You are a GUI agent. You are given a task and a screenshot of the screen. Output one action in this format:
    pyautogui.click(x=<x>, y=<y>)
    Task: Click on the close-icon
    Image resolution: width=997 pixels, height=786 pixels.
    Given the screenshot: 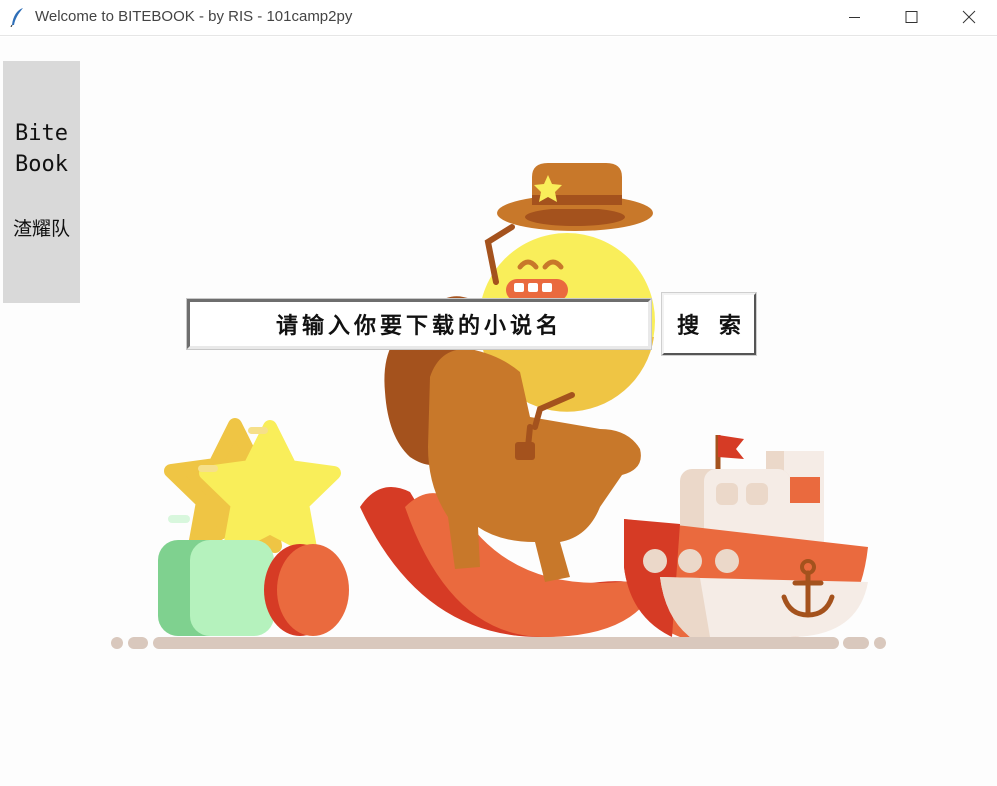 What is the action you would take?
    pyautogui.click(x=969, y=17)
    